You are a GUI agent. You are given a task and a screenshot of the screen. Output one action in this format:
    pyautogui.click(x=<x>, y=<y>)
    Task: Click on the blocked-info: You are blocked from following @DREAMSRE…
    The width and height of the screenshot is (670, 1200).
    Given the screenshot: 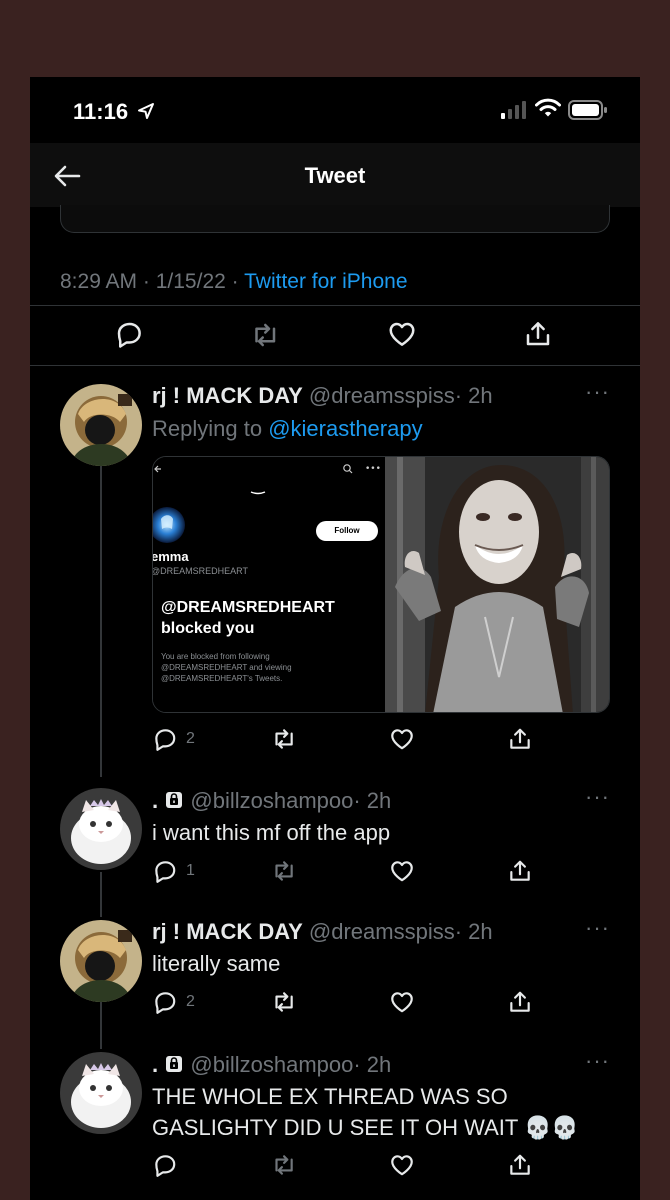 What is the action you would take?
    pyautogui.click(x=226, y=667)
    